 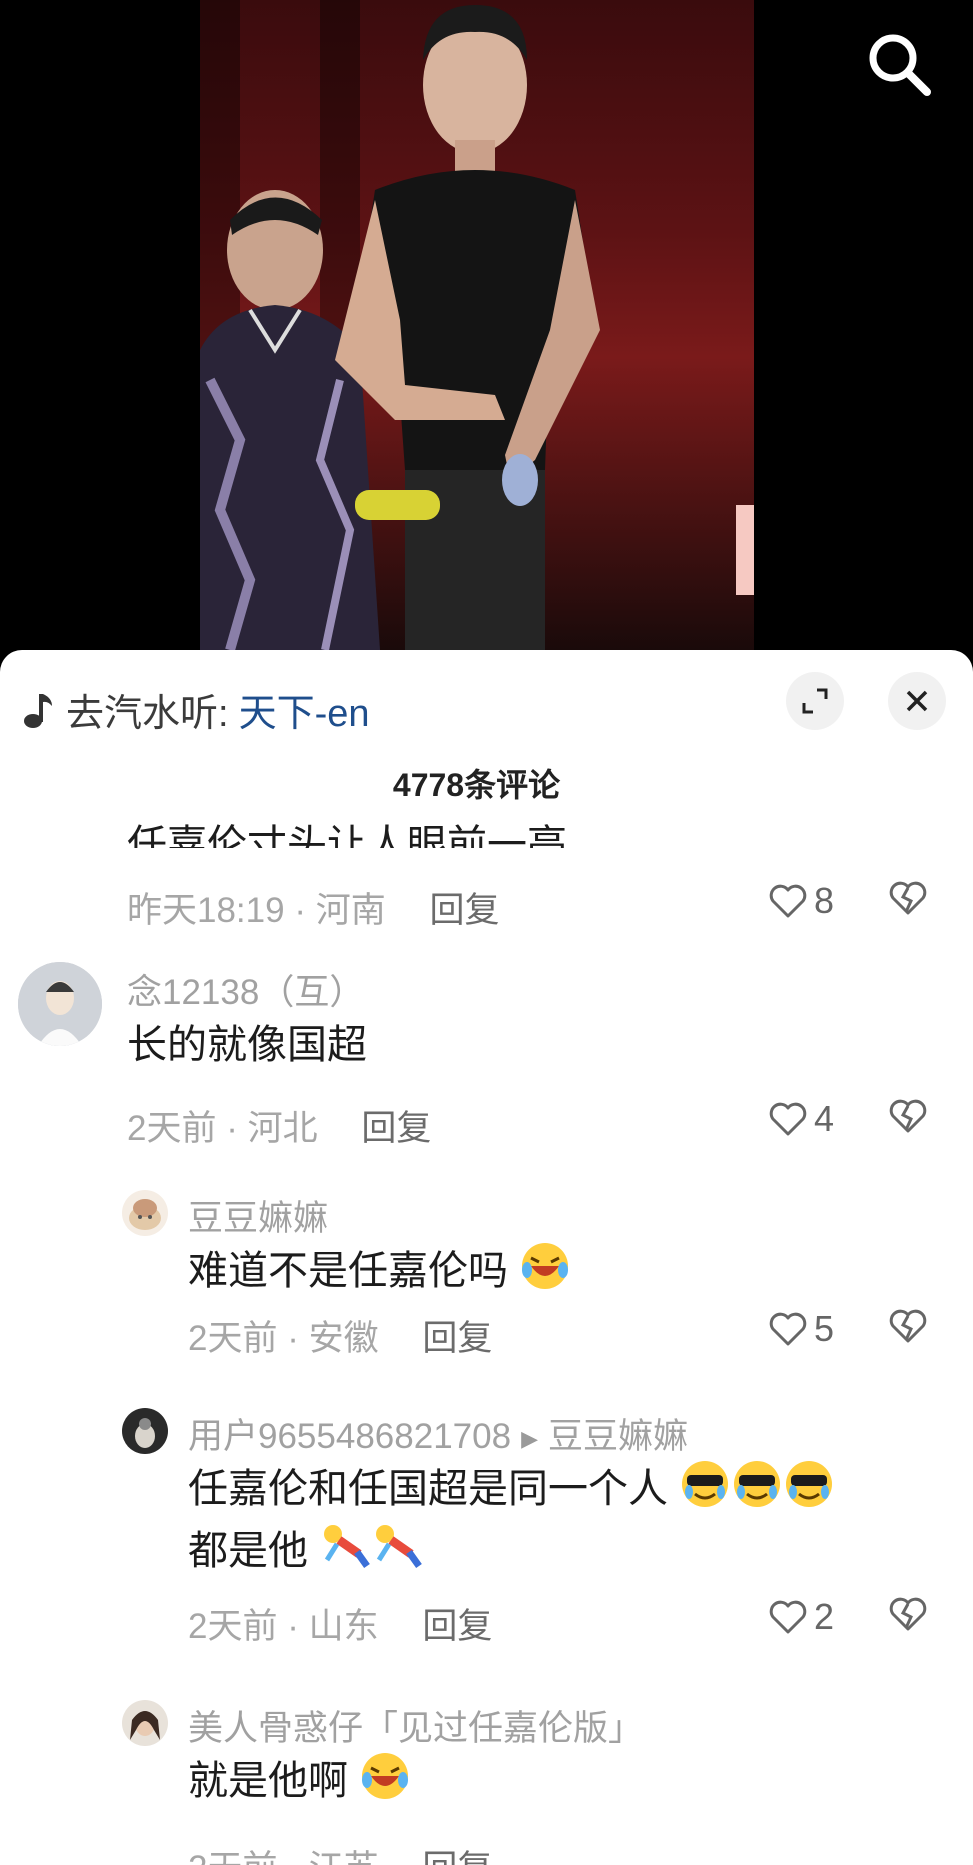 I want to click on comment-location: 江苏, so click(x=344, y=1857).